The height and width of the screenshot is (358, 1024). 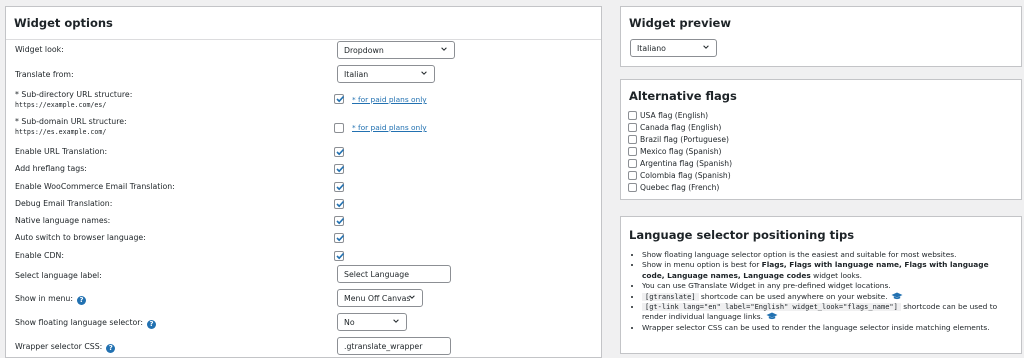 What do you see at coordinates (683, 96) in the screenshot?
I see `alternative-flags-title: Alternative flags` at bounding box center [683, 96].